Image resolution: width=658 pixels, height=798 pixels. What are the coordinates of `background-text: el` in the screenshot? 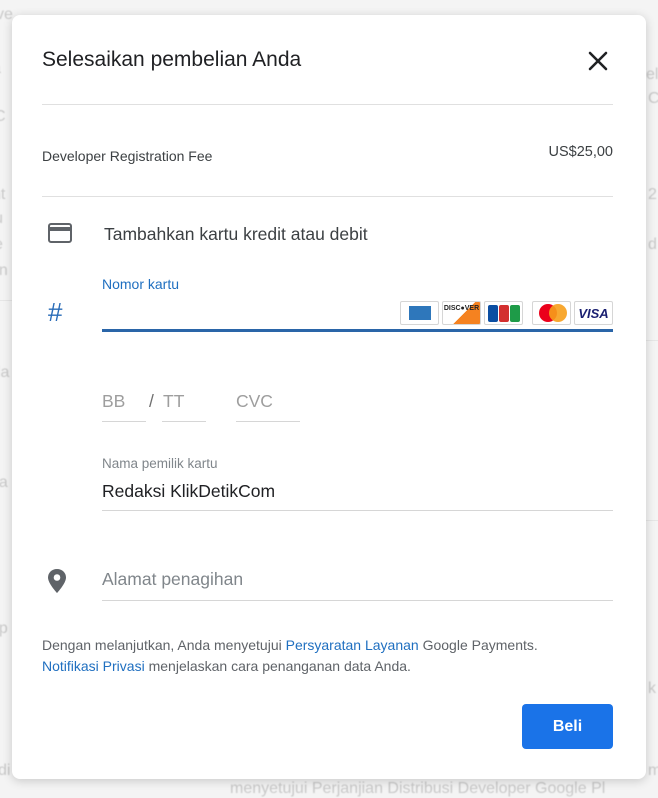 It's located at (652, 74).